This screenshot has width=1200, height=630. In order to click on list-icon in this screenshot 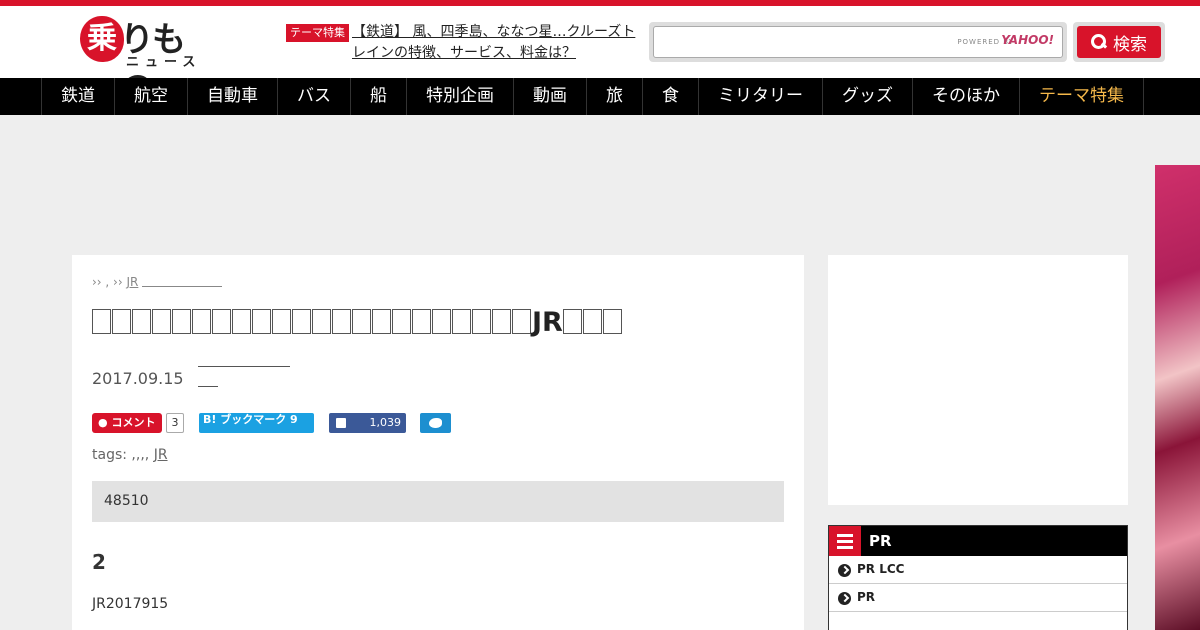, I will do `click(845, 541)`.